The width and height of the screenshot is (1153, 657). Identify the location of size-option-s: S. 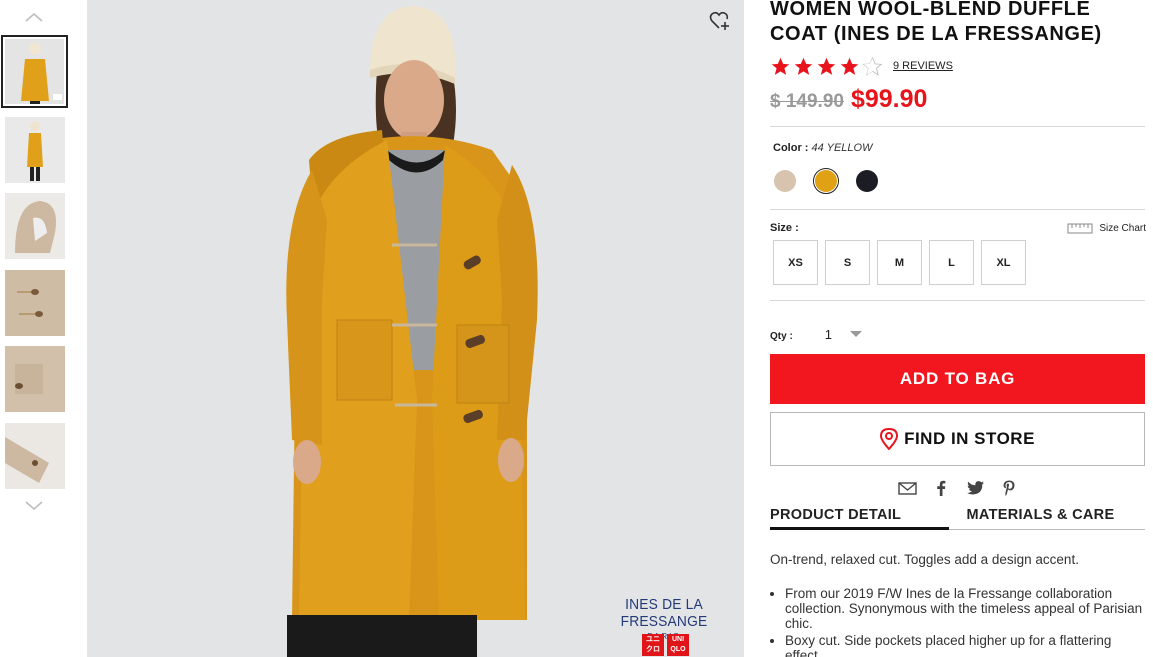
(847, 262).